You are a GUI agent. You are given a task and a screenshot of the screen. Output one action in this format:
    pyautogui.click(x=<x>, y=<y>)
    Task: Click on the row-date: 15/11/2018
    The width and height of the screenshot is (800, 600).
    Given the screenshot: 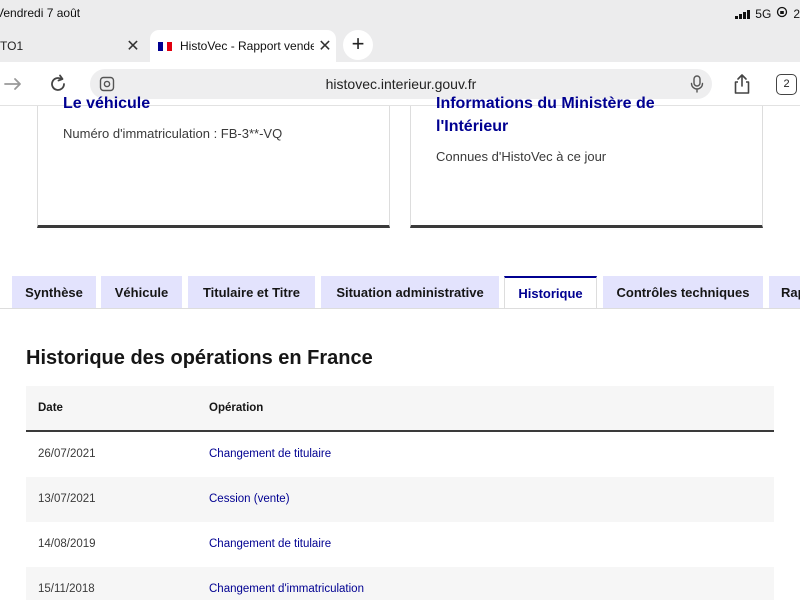 What is the action you would take?
    pyautogui.click(x=66, y=589)
    